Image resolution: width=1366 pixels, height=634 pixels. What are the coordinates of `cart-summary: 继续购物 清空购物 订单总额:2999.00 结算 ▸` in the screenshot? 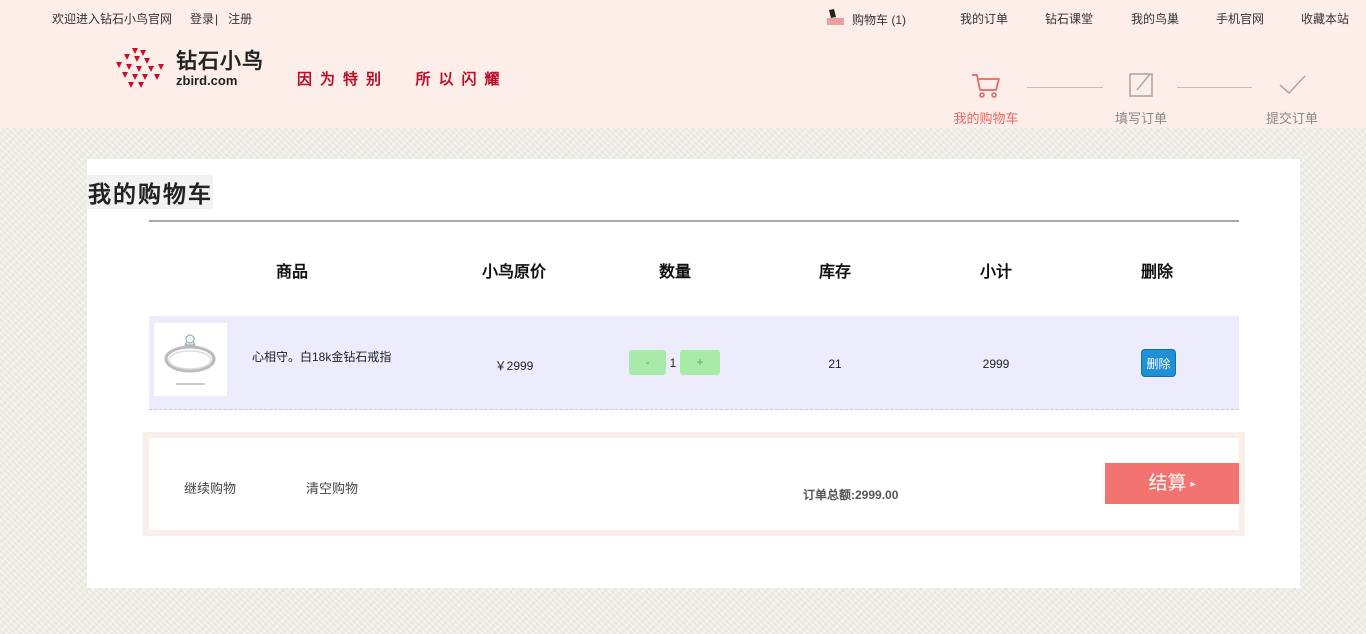 It's located at (694, 484).